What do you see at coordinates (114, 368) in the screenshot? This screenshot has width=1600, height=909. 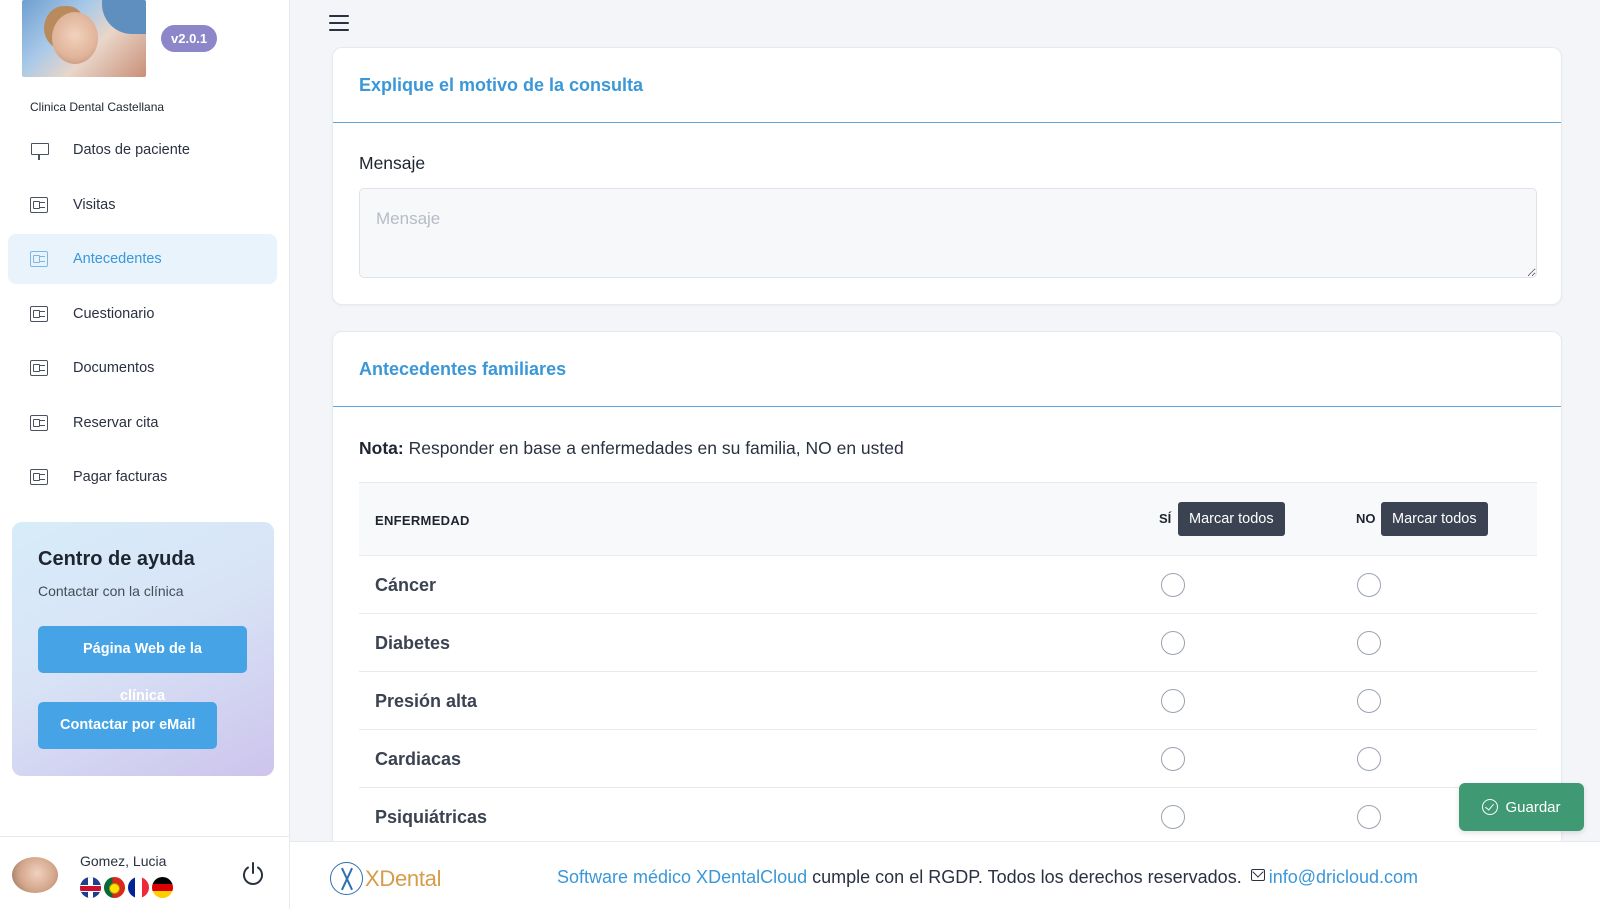 I see `sidebar-item-label: Documentos` at bounding box center [114, 368].